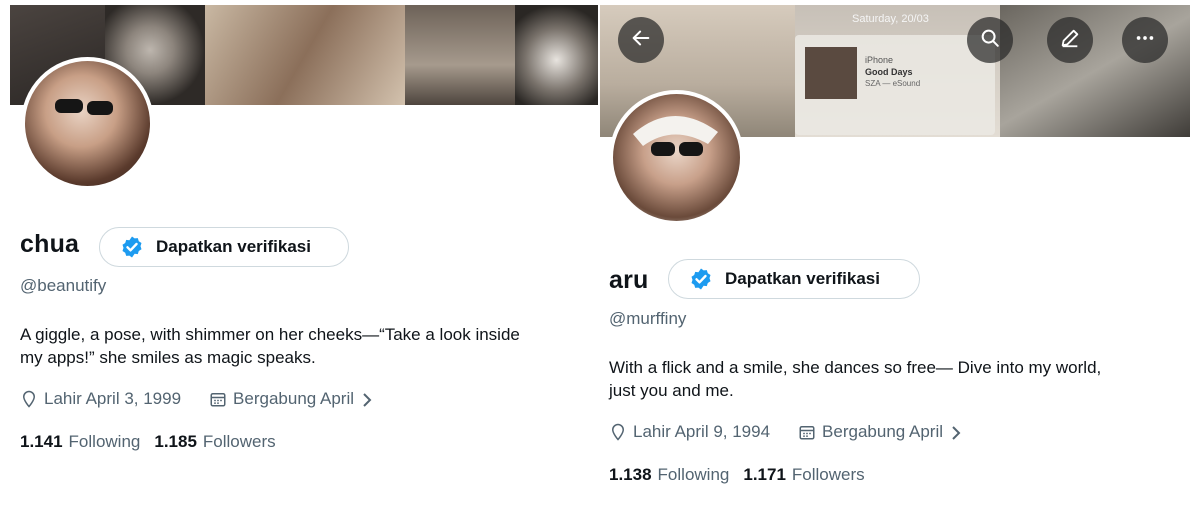 The width and height of the screenshot is (1199, 509). What do you see at coordinates (113, 398) in the screenshot?
I see `birth-date-text: Lahir April 3, 1999` at bounding box center [113, 398].